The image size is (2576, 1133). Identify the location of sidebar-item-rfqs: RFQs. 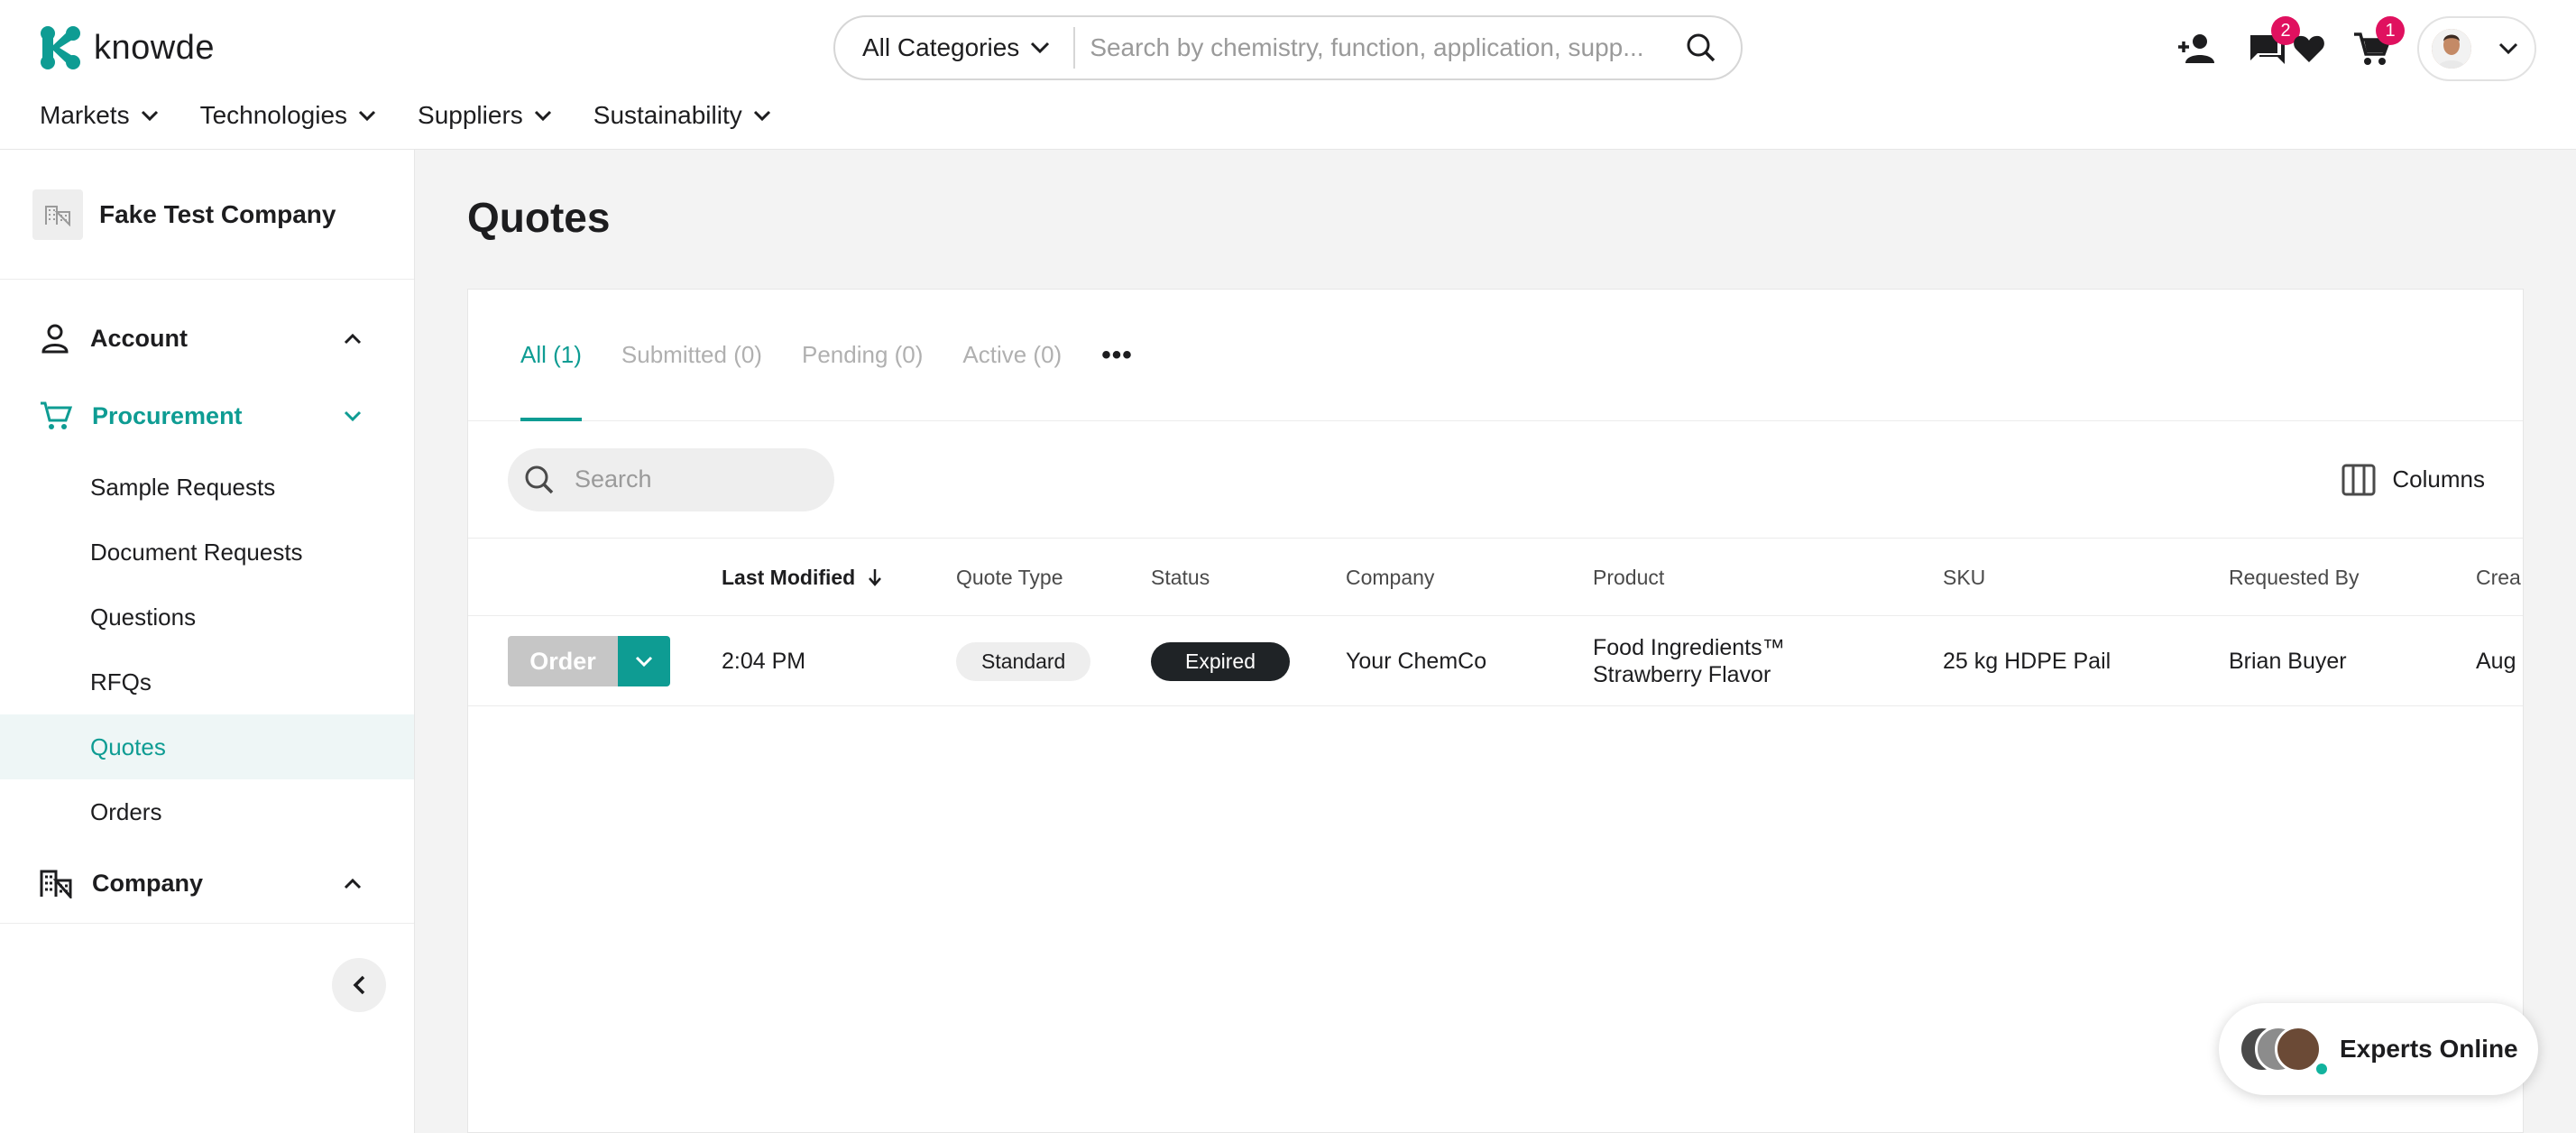
(207, 681).